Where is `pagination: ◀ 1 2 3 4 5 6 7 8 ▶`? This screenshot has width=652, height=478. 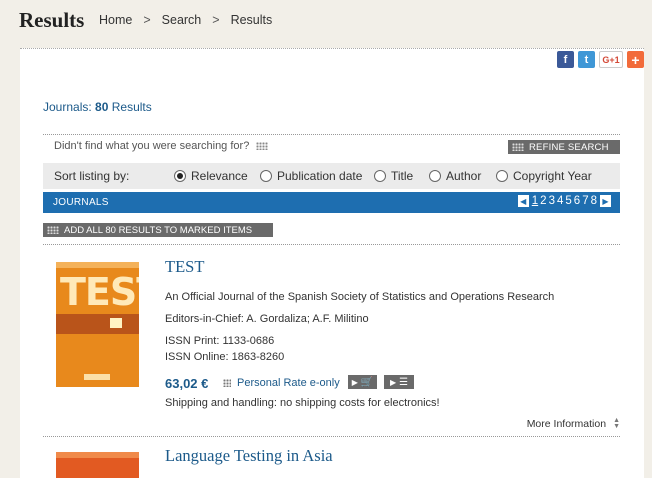
pagination: ◀ 1 2 3 4 5 6 7 8 ▶ is located at coordinates (564, 201).